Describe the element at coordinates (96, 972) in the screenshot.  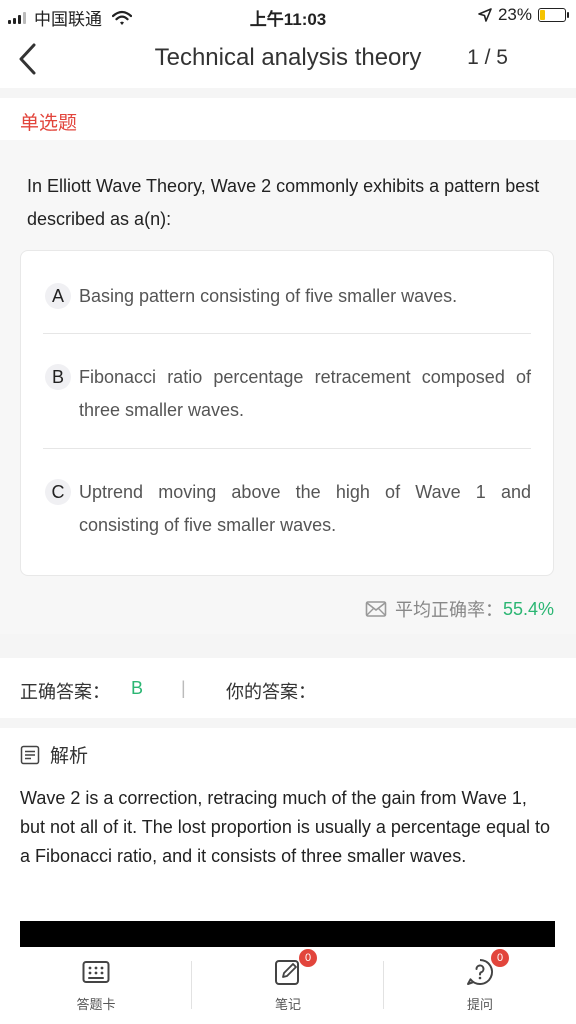
I see `answer-card-icon` at that location.